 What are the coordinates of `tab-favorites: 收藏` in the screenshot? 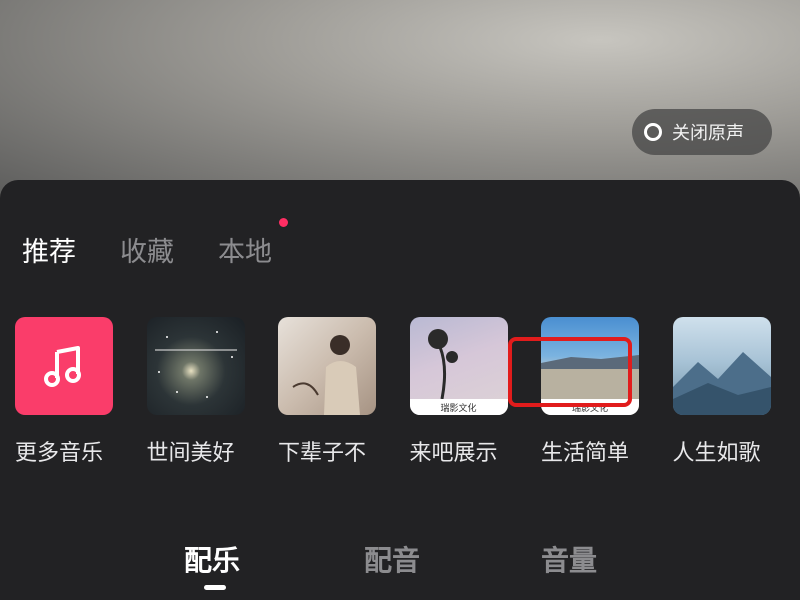 It's located at (147, 249).